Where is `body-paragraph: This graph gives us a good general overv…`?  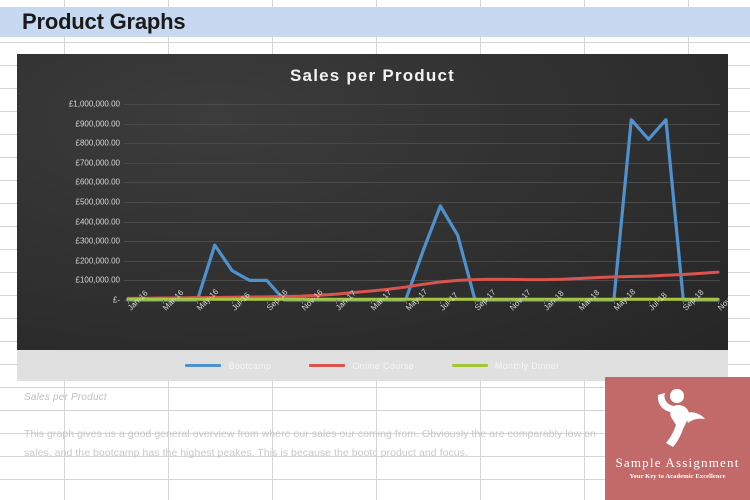 body-paragraph: This graph gives us a good general overv… is located at coordinates (310, 443).